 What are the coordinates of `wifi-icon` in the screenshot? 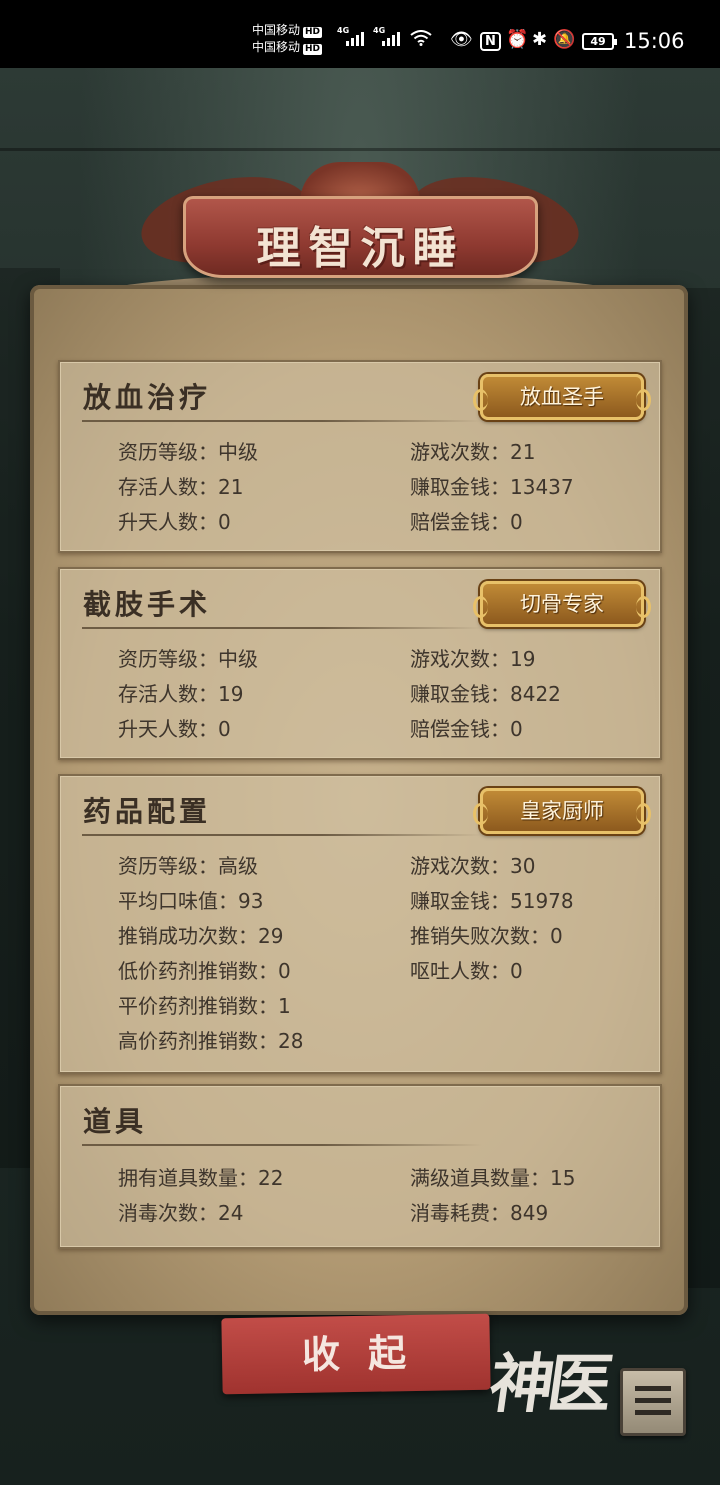 It's located at (421, 38).